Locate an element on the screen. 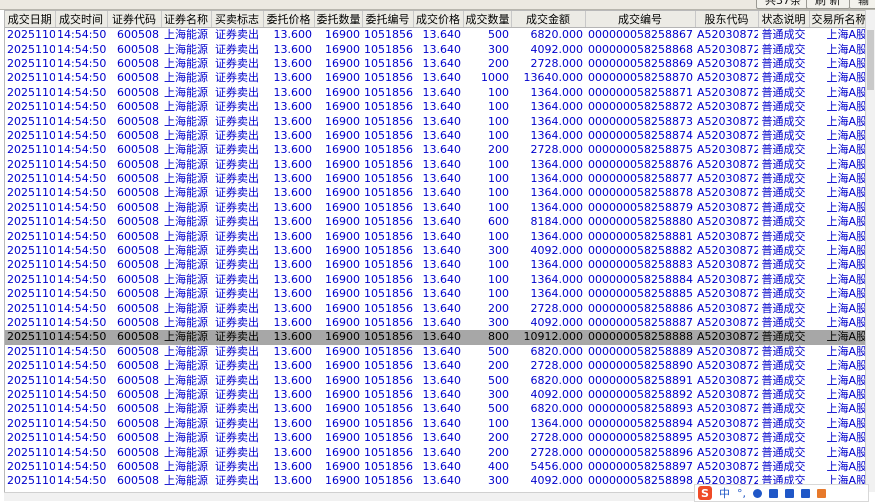  tools-icon is located at coordinates (821, 493).